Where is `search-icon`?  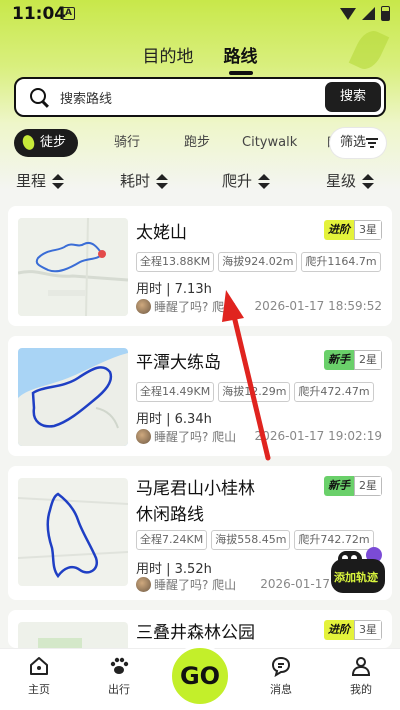 search-icon is located at coordinates (38, 96).